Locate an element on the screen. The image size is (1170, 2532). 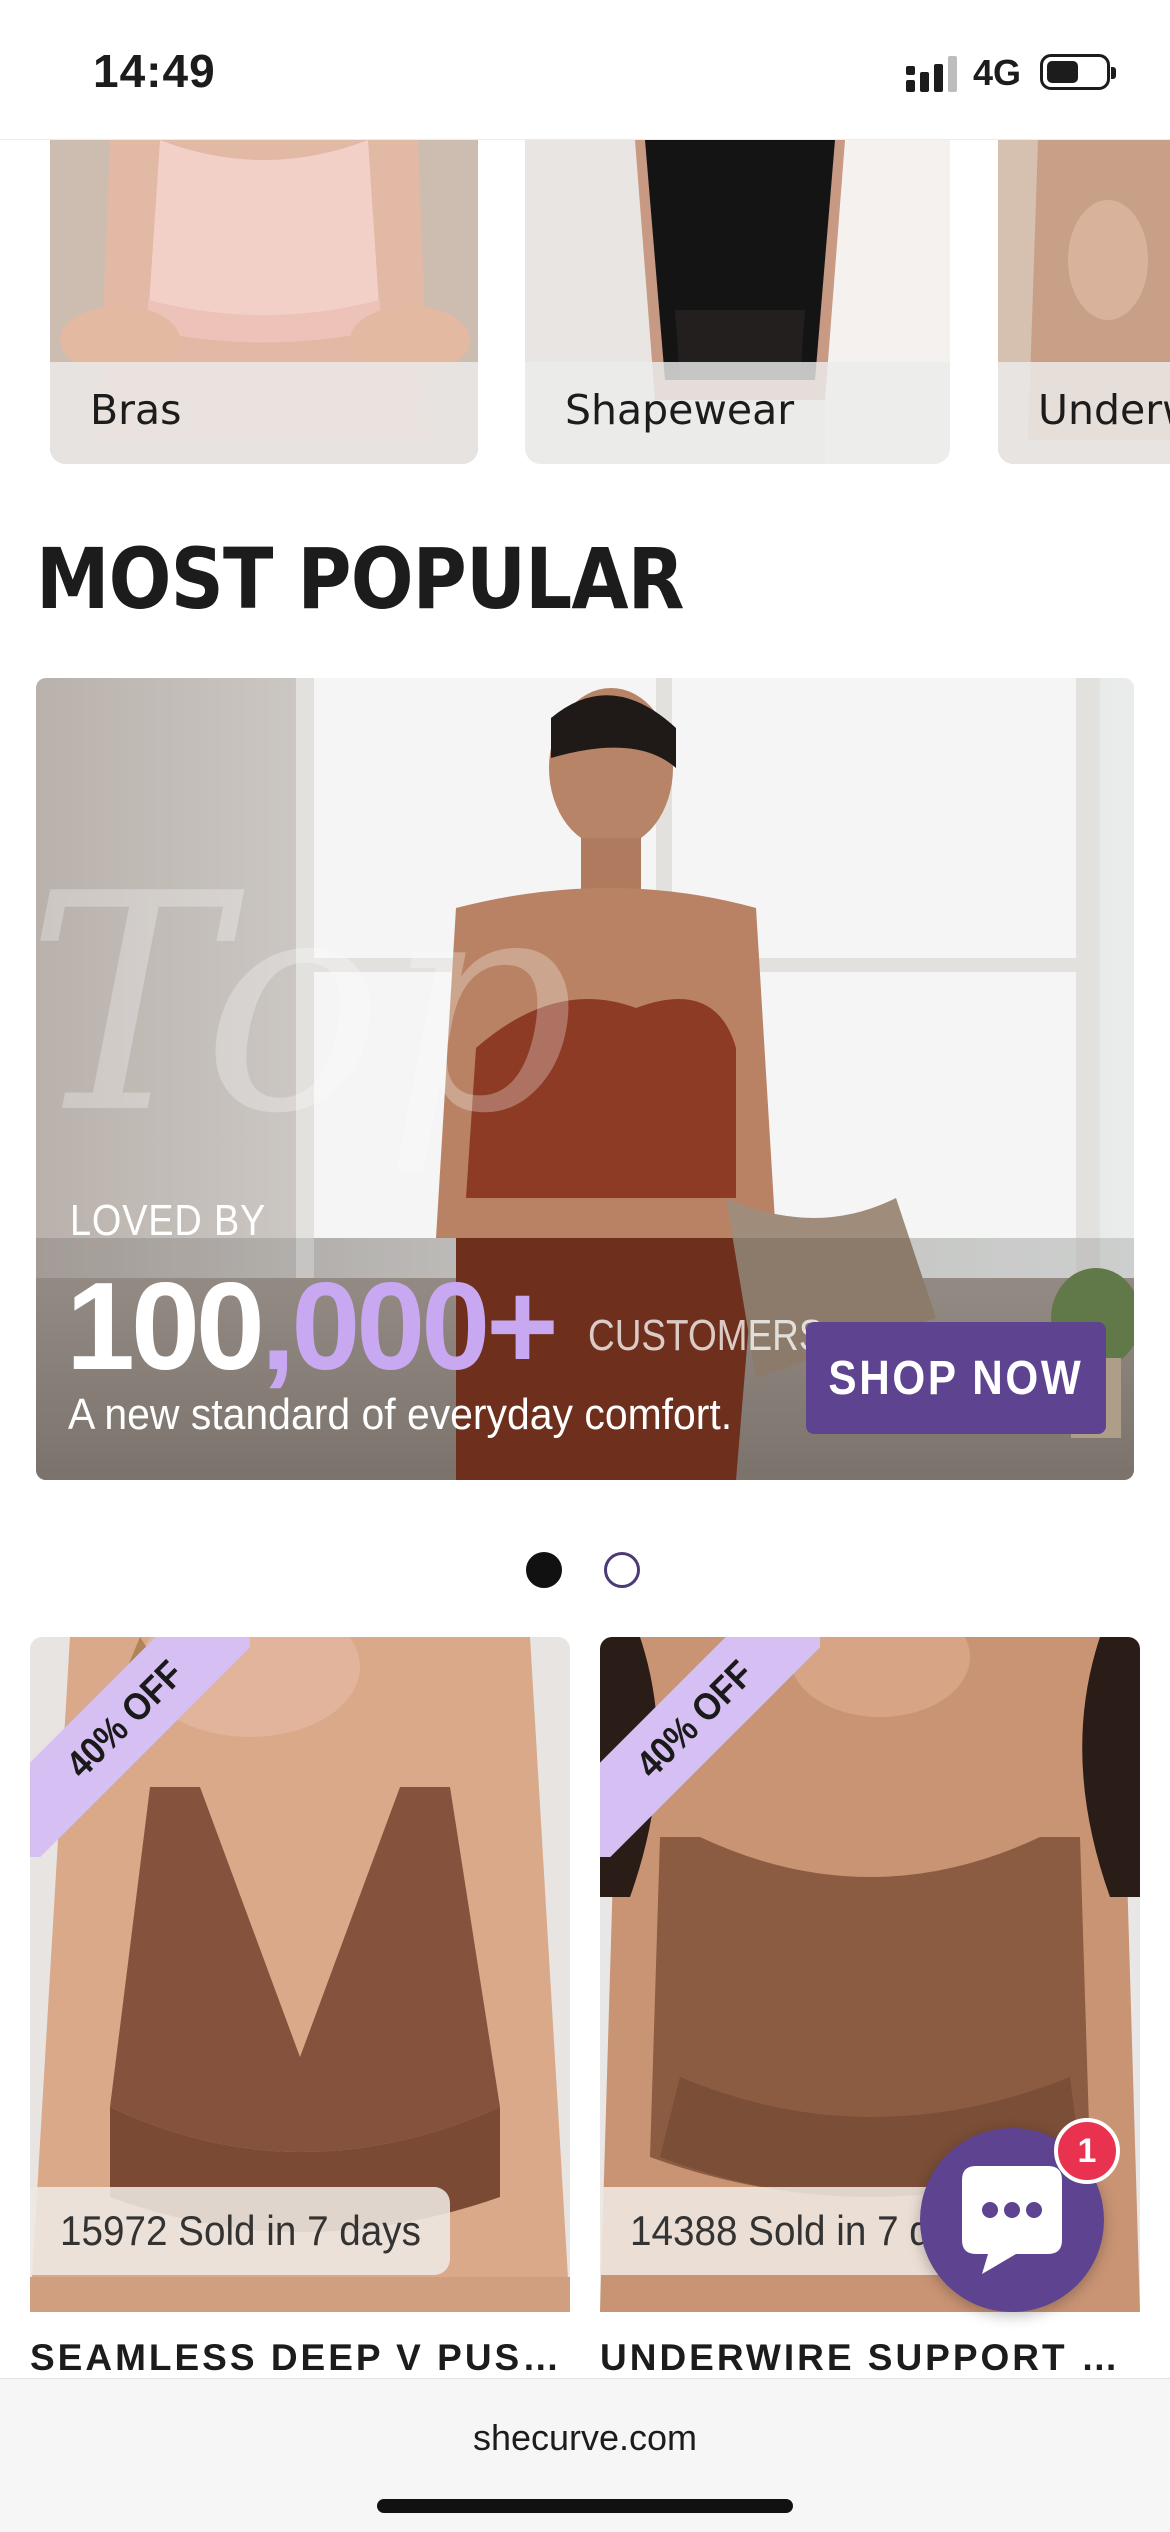
url-bar: shecurve.com is located at coordinates (585, 2438).